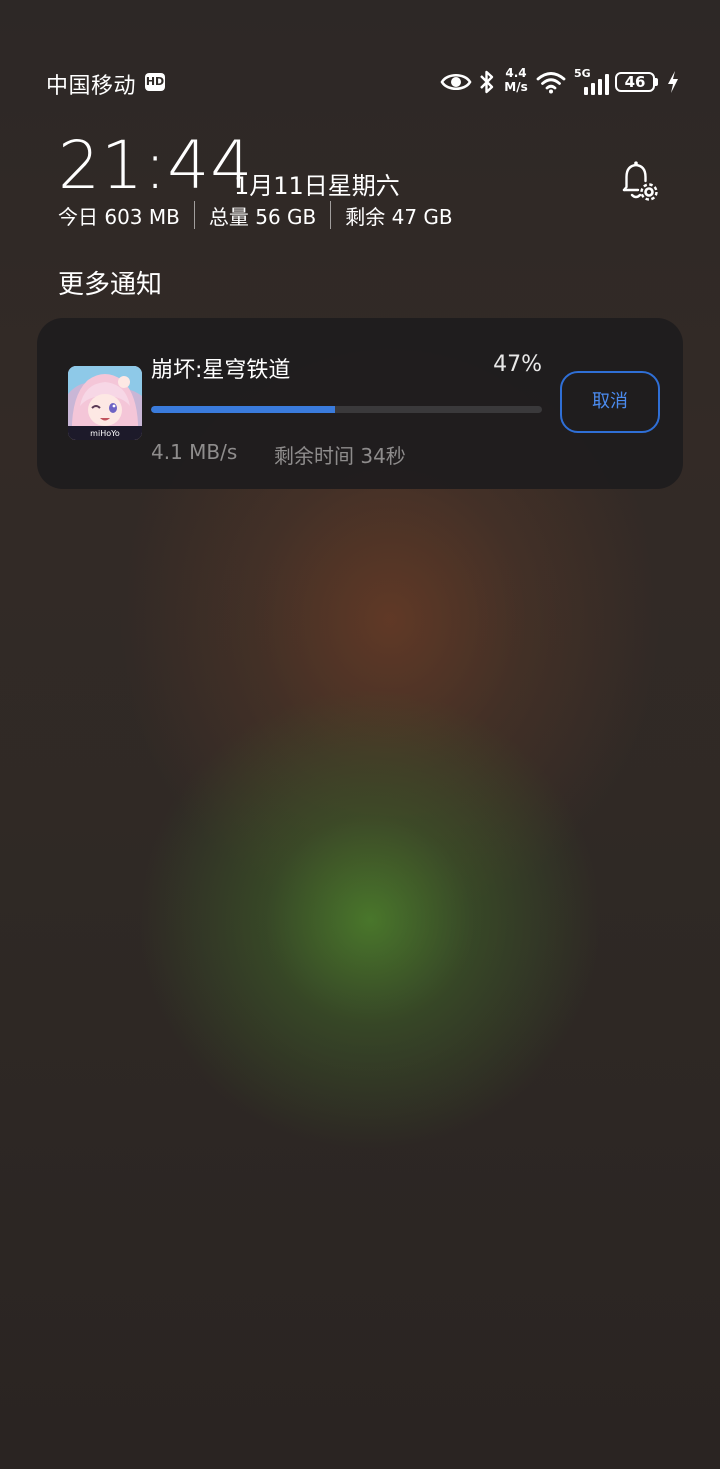  I want to click on battery-tip, so click(656, 82).